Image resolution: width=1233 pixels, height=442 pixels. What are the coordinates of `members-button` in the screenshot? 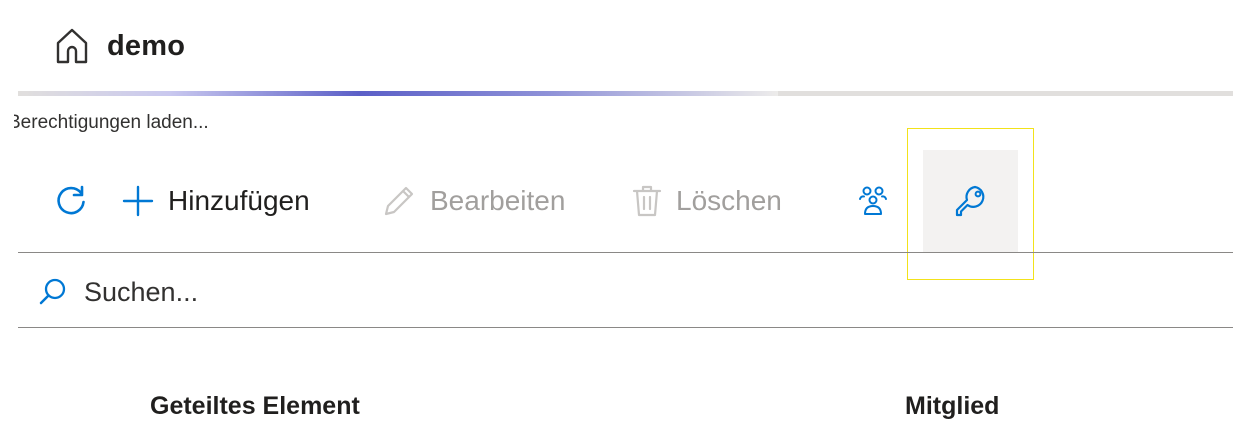 It's located at (873, 201).